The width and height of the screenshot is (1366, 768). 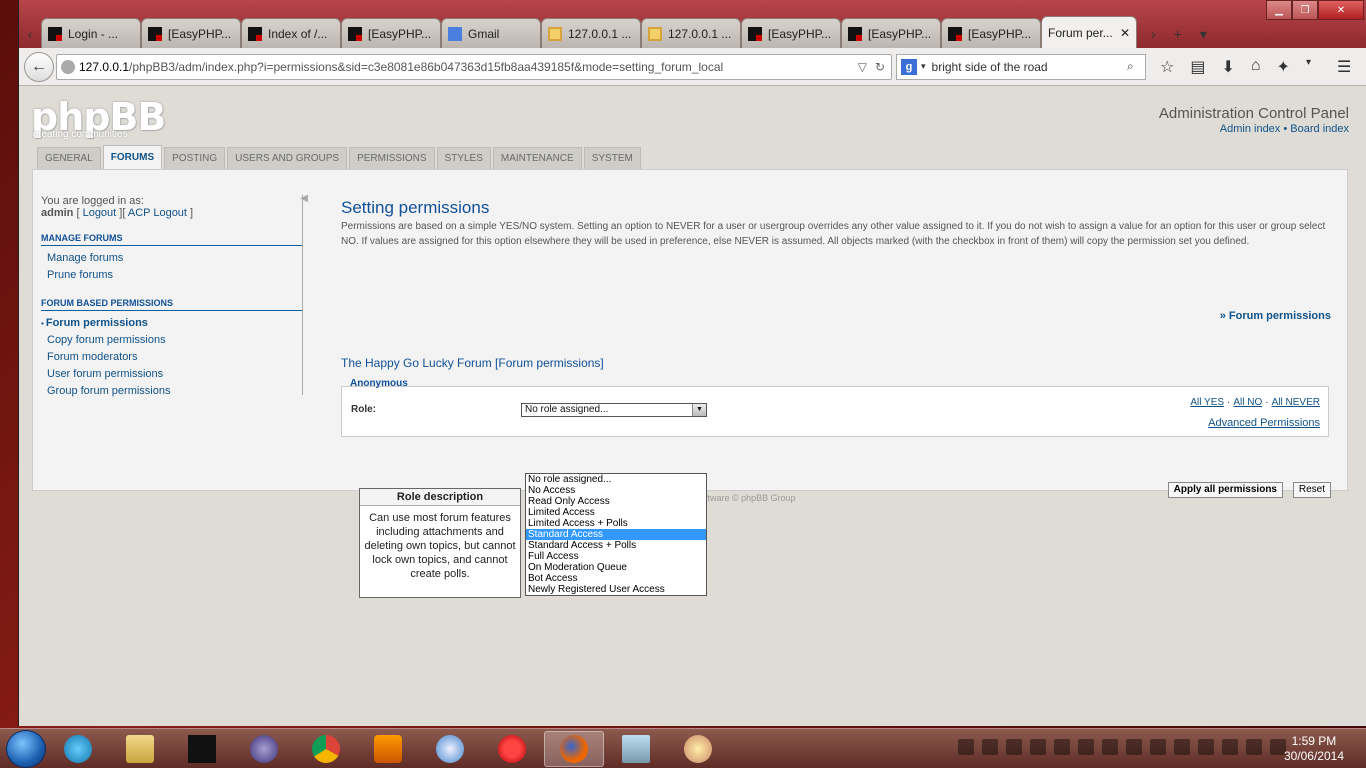 I want to click on network-icon, so click(x=1206, y=747).